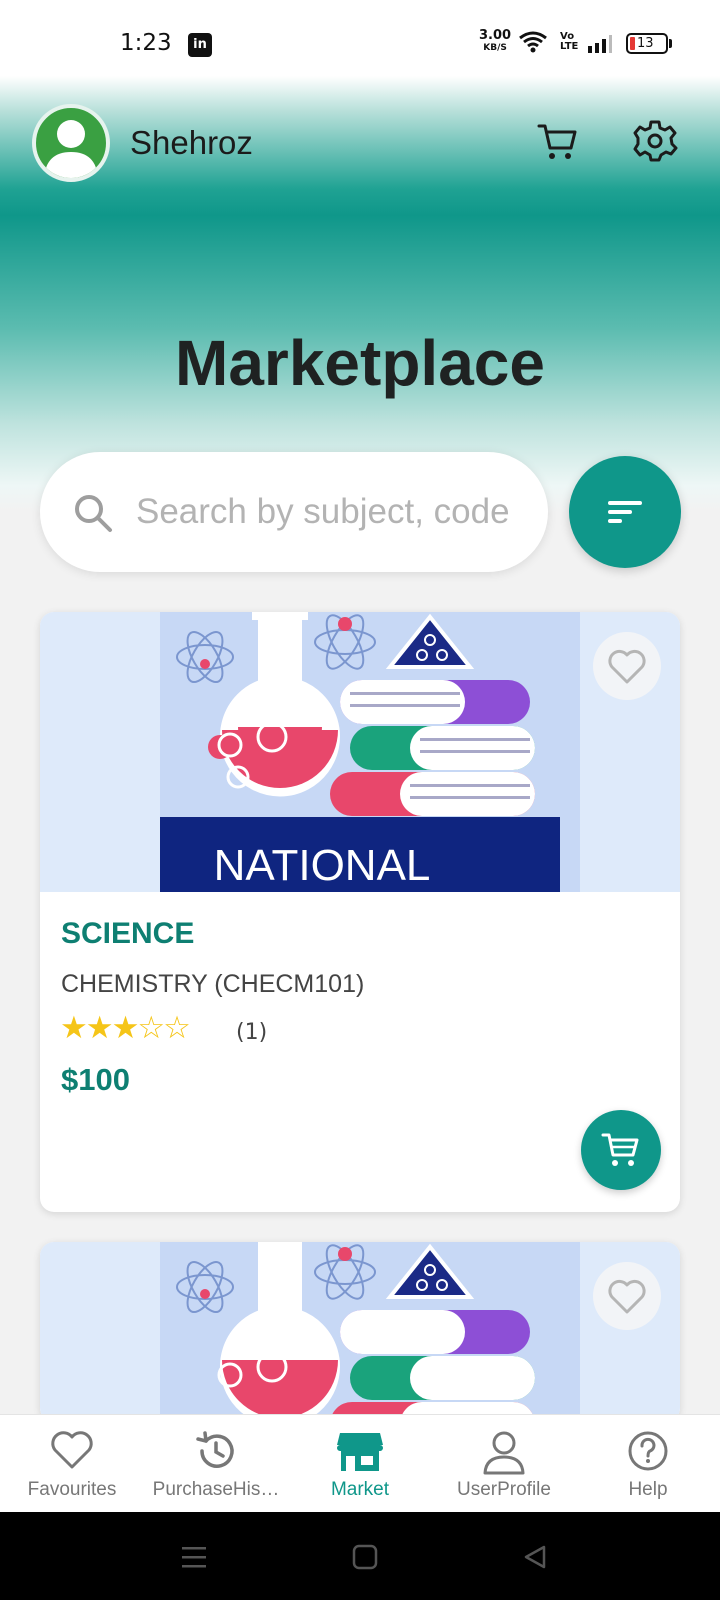  I want to click on nav-user-profile: UserProfile, so click(504, 1464).